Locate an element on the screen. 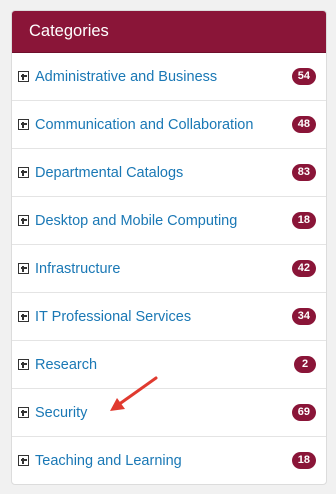  panel-title: Categories is located at coordinates (169, 32).